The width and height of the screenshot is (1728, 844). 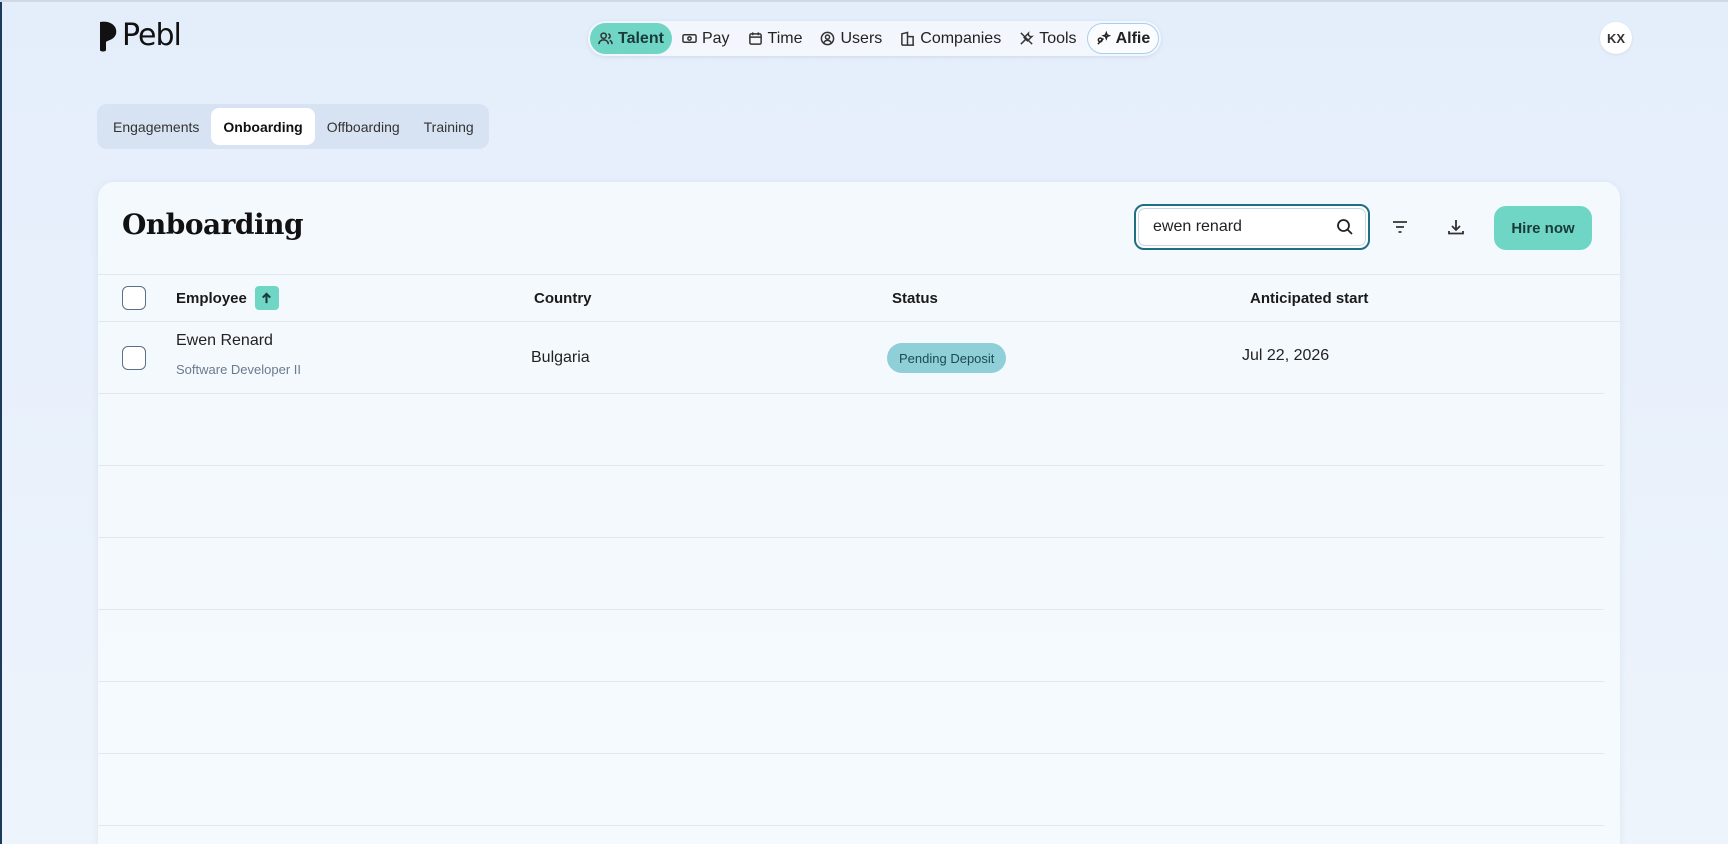 I want to click on nav-talent: Talent, so click(x=631, y=38).